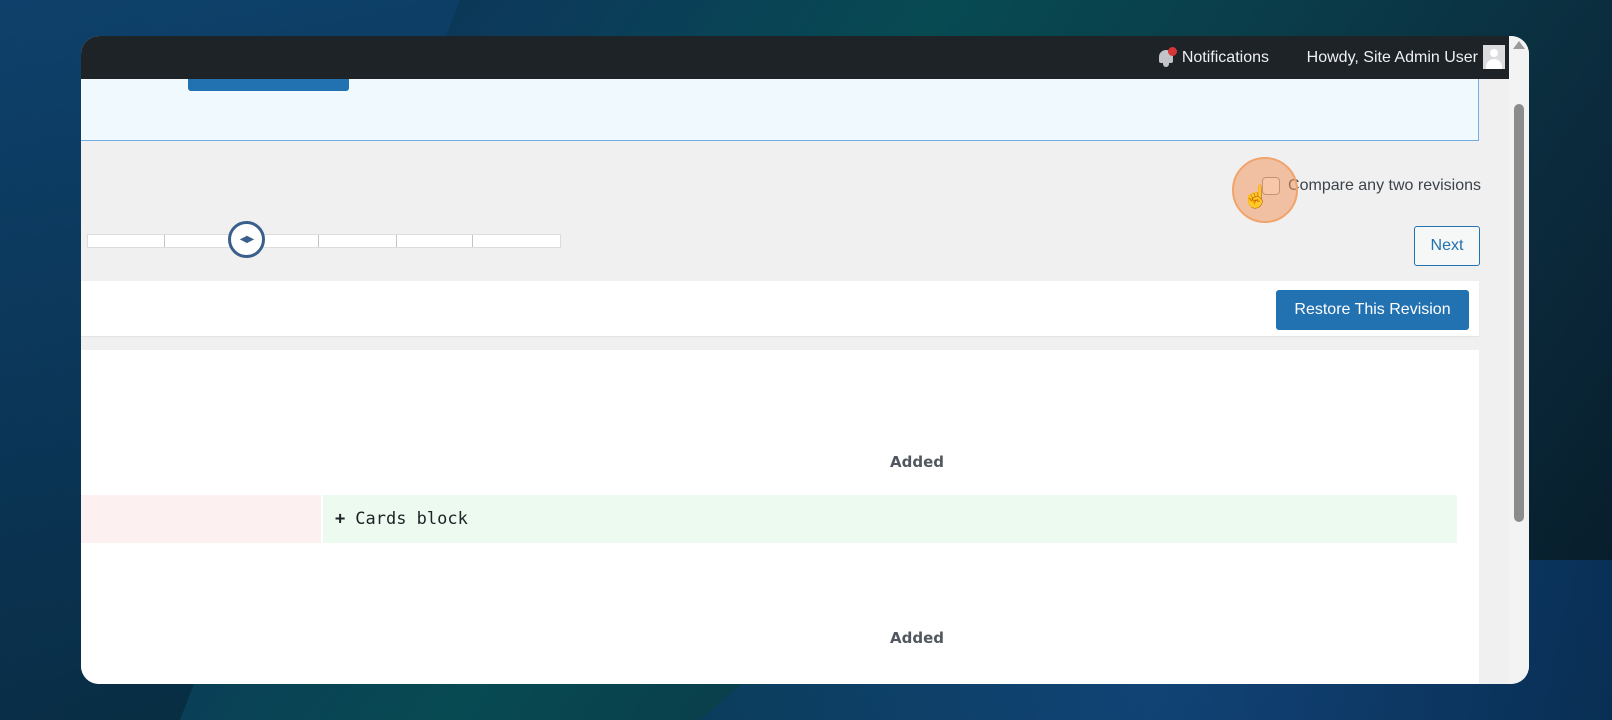 The width and height of the screenshot is (1612, 720). I want to click on avatar, so click(1494, 57).